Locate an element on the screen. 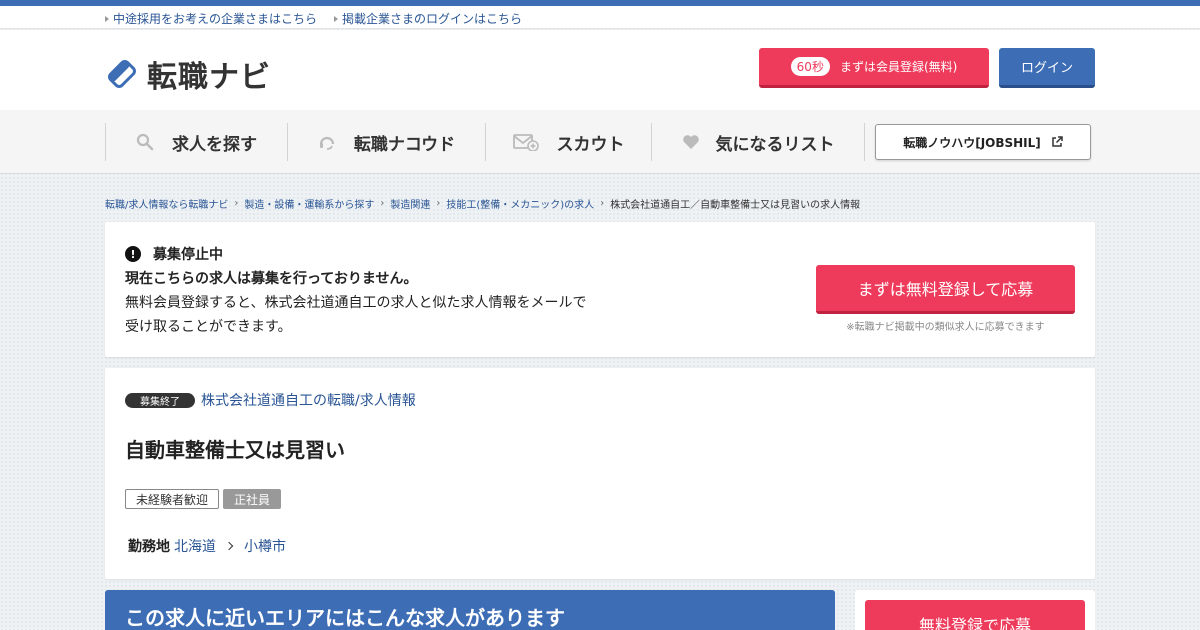 The width and height of the screenshot is (1200, 630). chevron-right-icon is located at coordinates (229, 546).